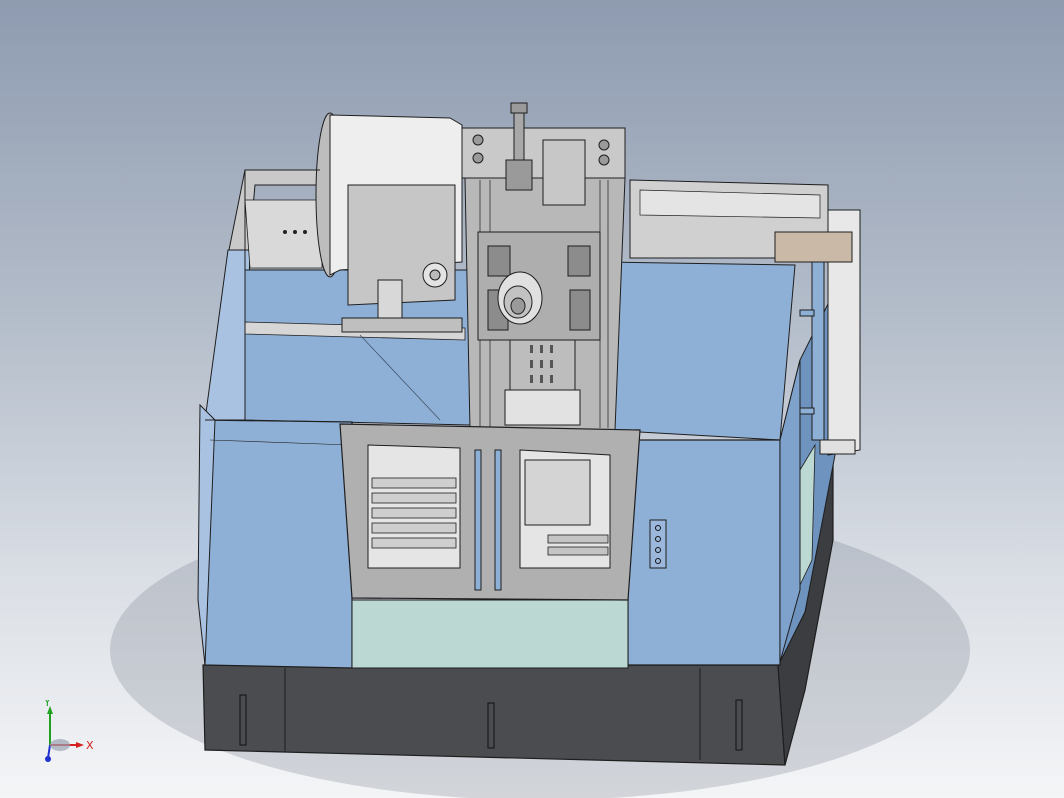 The image size is (1064, 798). Describe the element at coordinates (48, 759) in the screenshot. I see `triad-z-tip` at that location.